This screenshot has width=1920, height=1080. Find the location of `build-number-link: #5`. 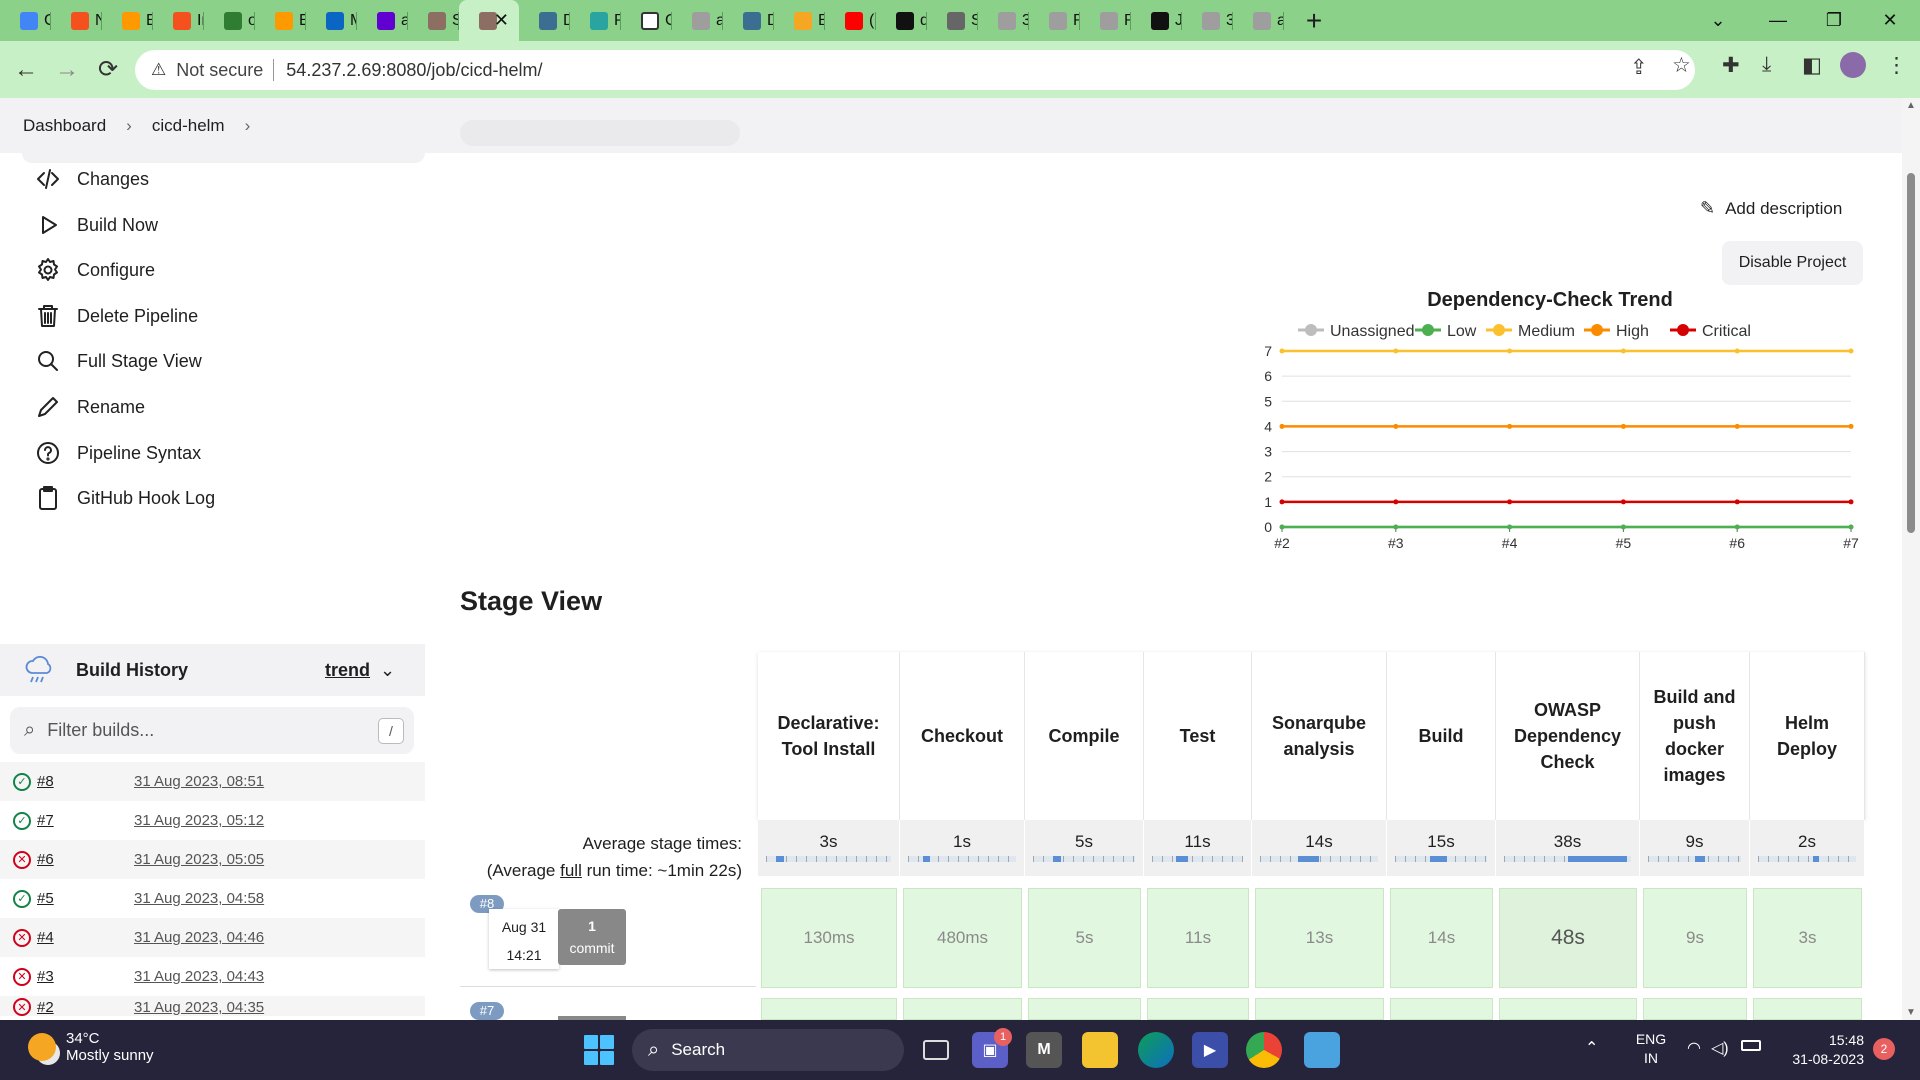

build-number-link: #5 is located at coordinates (45, 898).